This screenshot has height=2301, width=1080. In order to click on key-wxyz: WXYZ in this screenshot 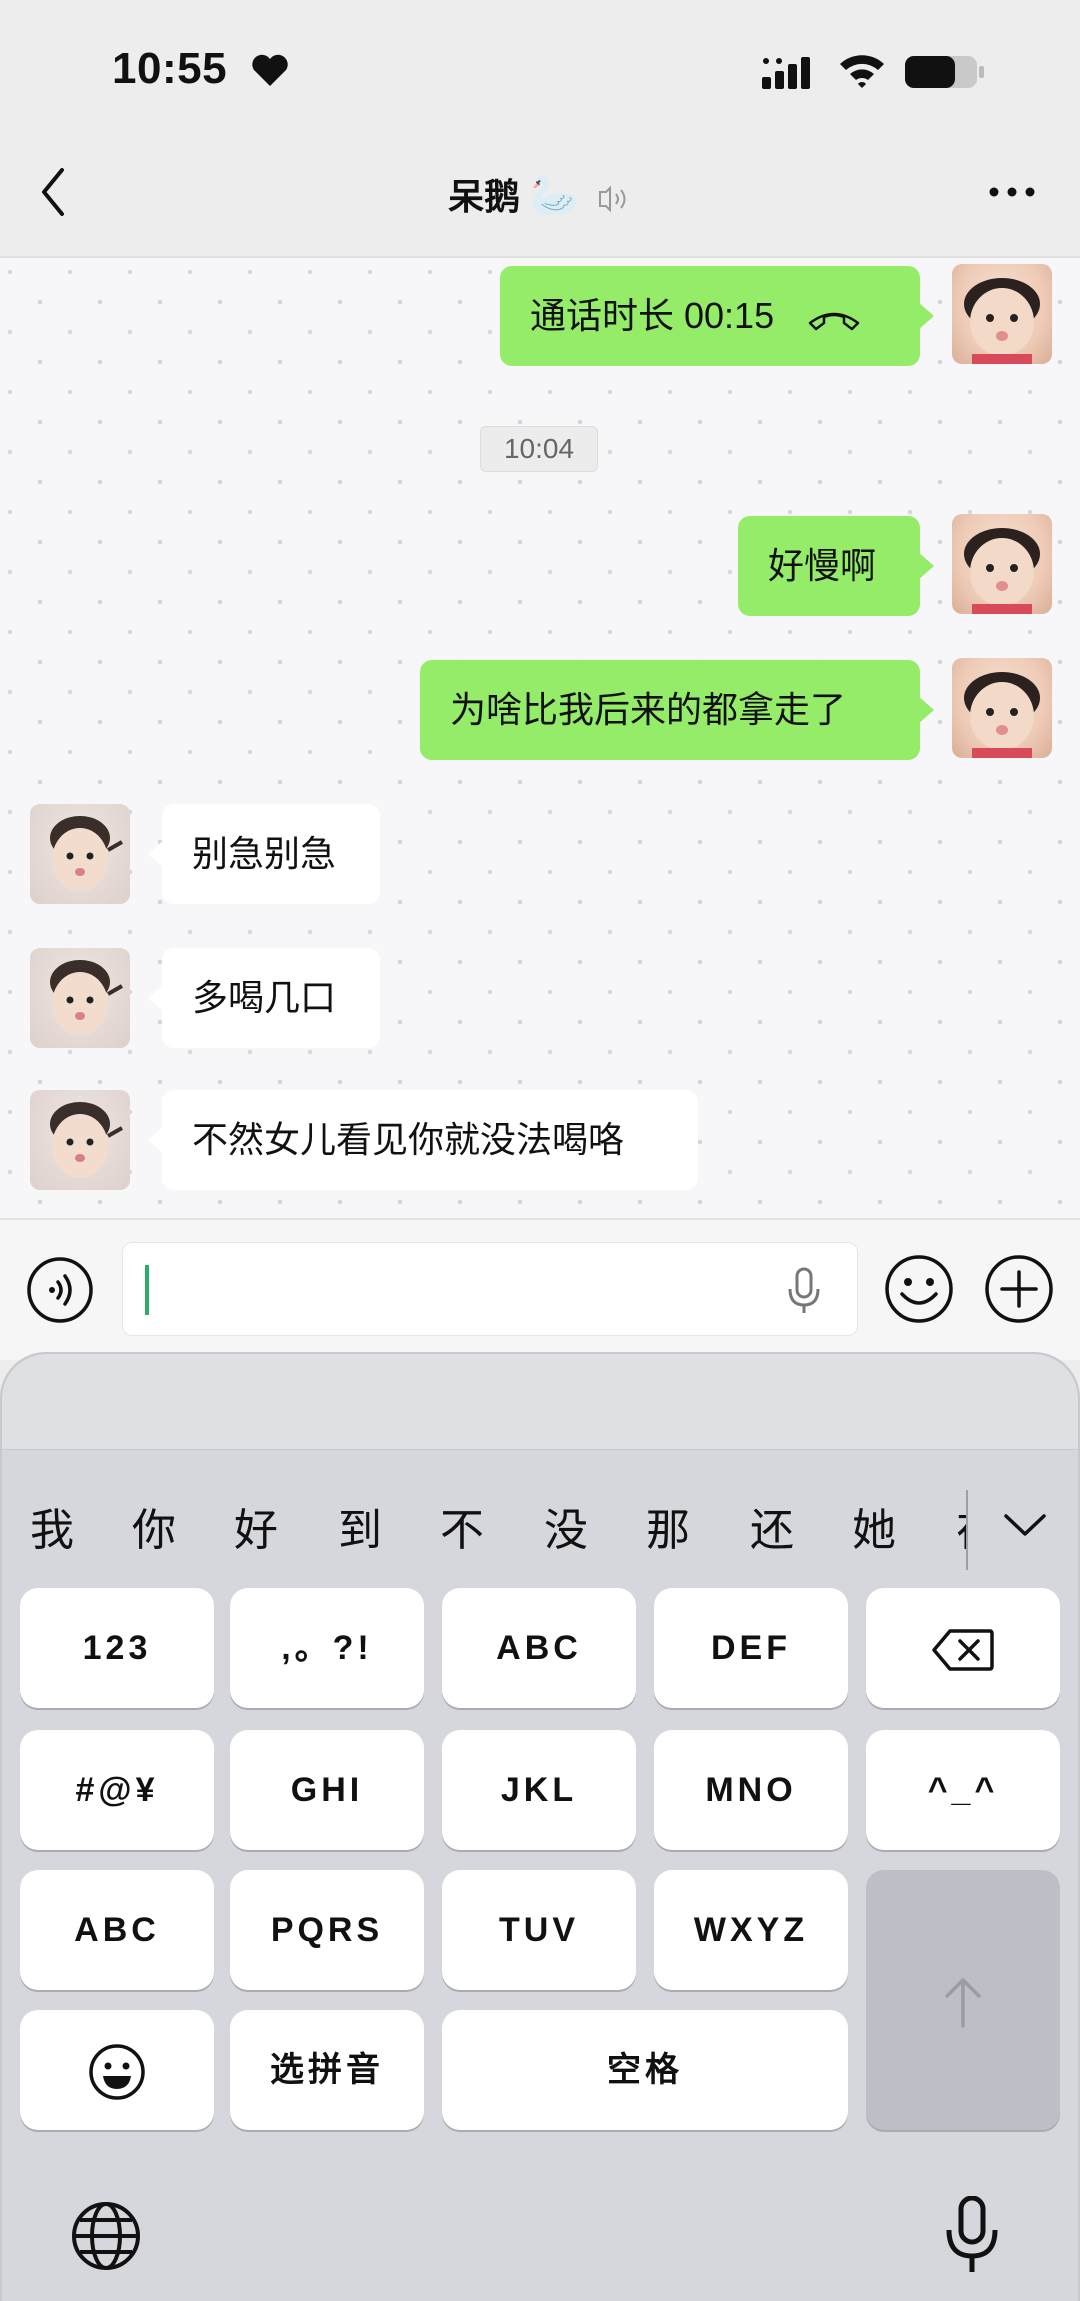, I will do `click(751, 1930)`.